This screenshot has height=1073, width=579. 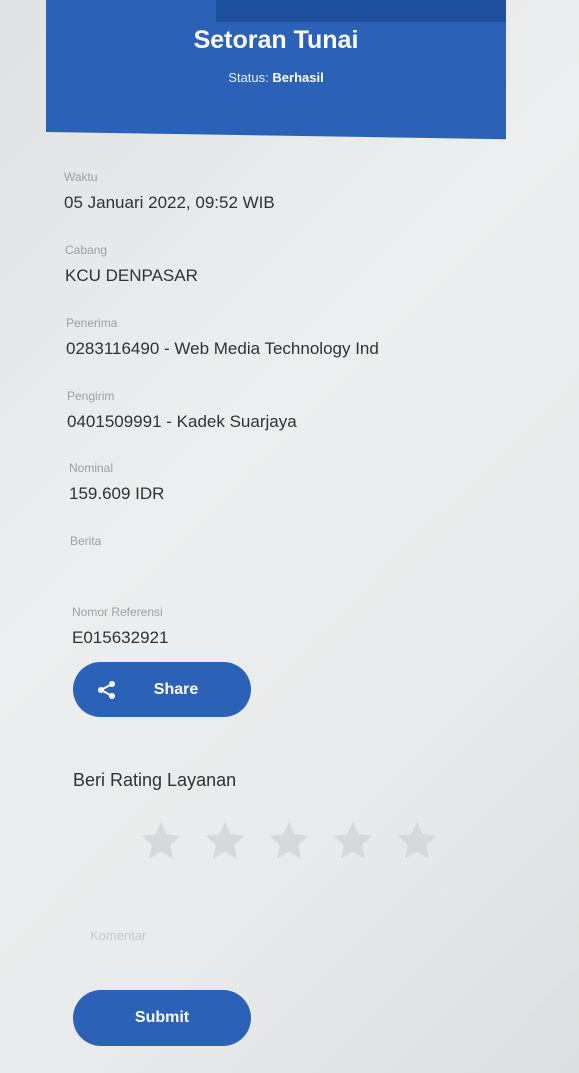 I want to click on referensi-value: E015632921, so click(x=120, y=637).